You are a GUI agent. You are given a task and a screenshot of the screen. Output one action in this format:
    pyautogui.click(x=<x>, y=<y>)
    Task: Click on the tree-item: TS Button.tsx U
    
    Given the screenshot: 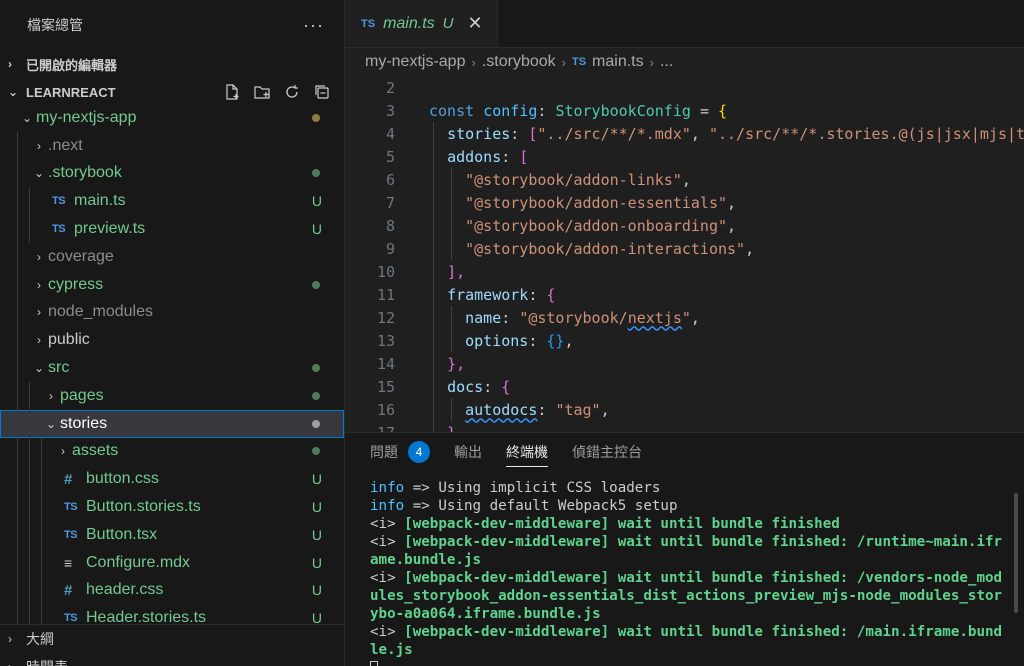 What is the action you would take?
    pyautogui.click(x=172, y=534)
    